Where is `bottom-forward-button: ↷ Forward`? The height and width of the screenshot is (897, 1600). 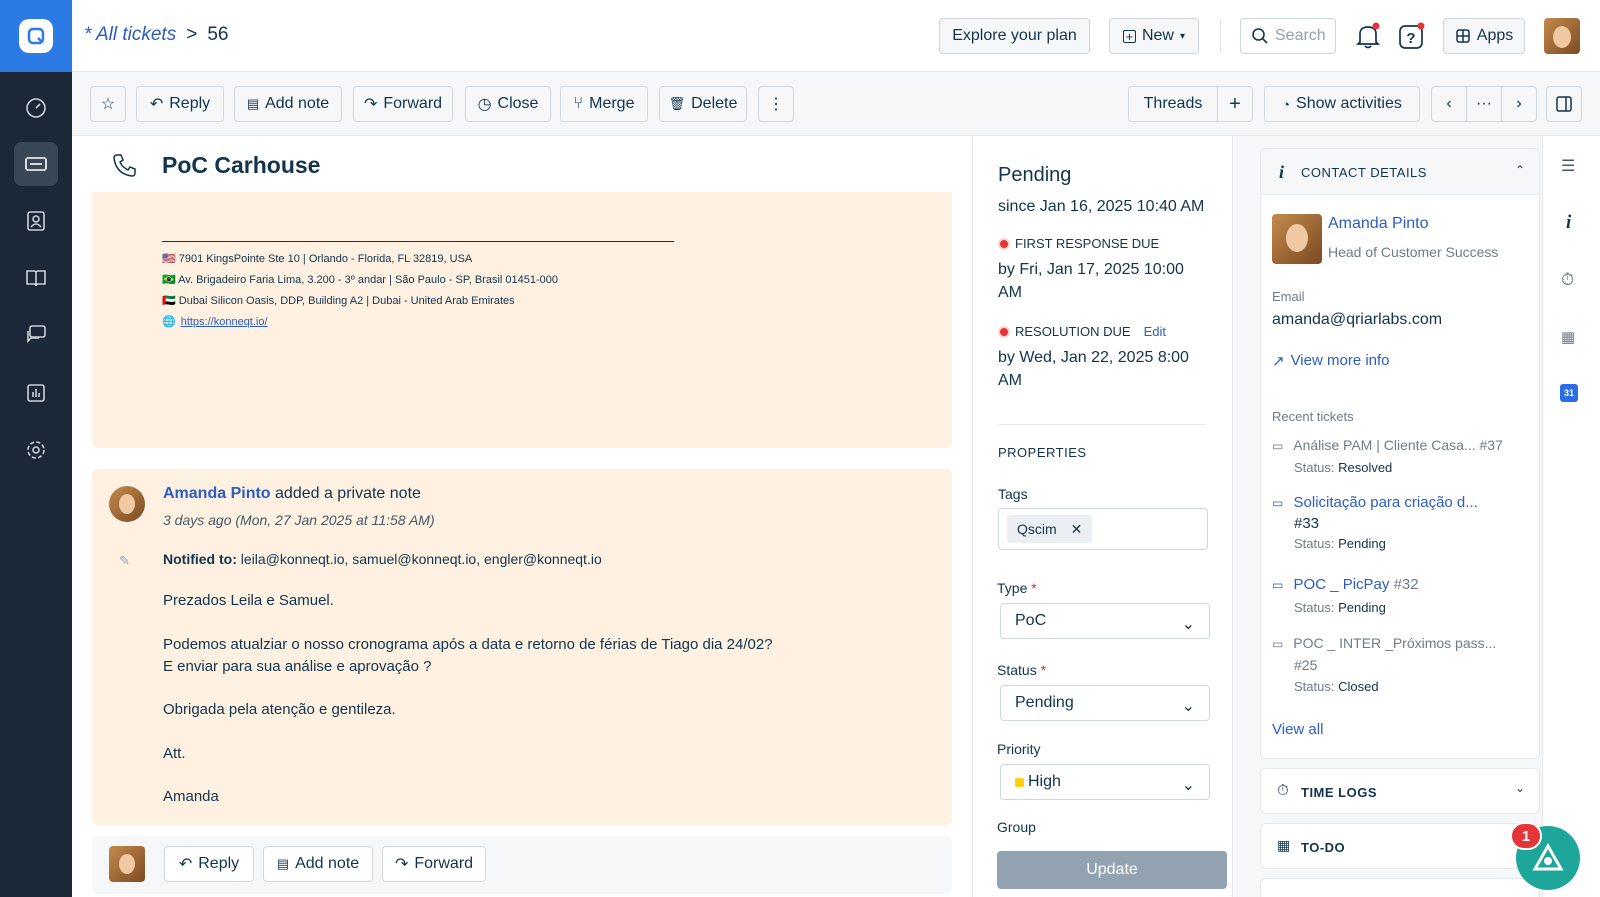 bottom-forward-button: ↷ Forward is located at coordinates (434, 864).